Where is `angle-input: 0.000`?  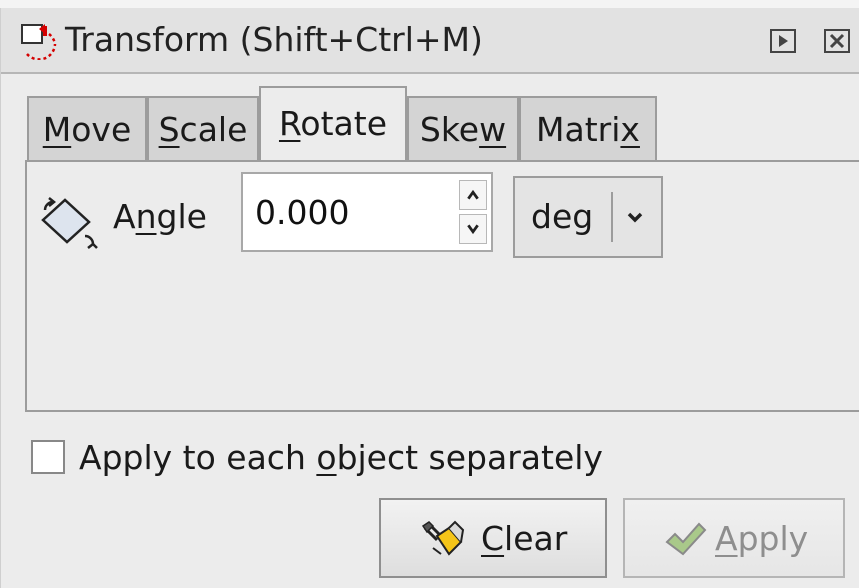 angle-input: 0.000 is located at coordinates (302, 213).